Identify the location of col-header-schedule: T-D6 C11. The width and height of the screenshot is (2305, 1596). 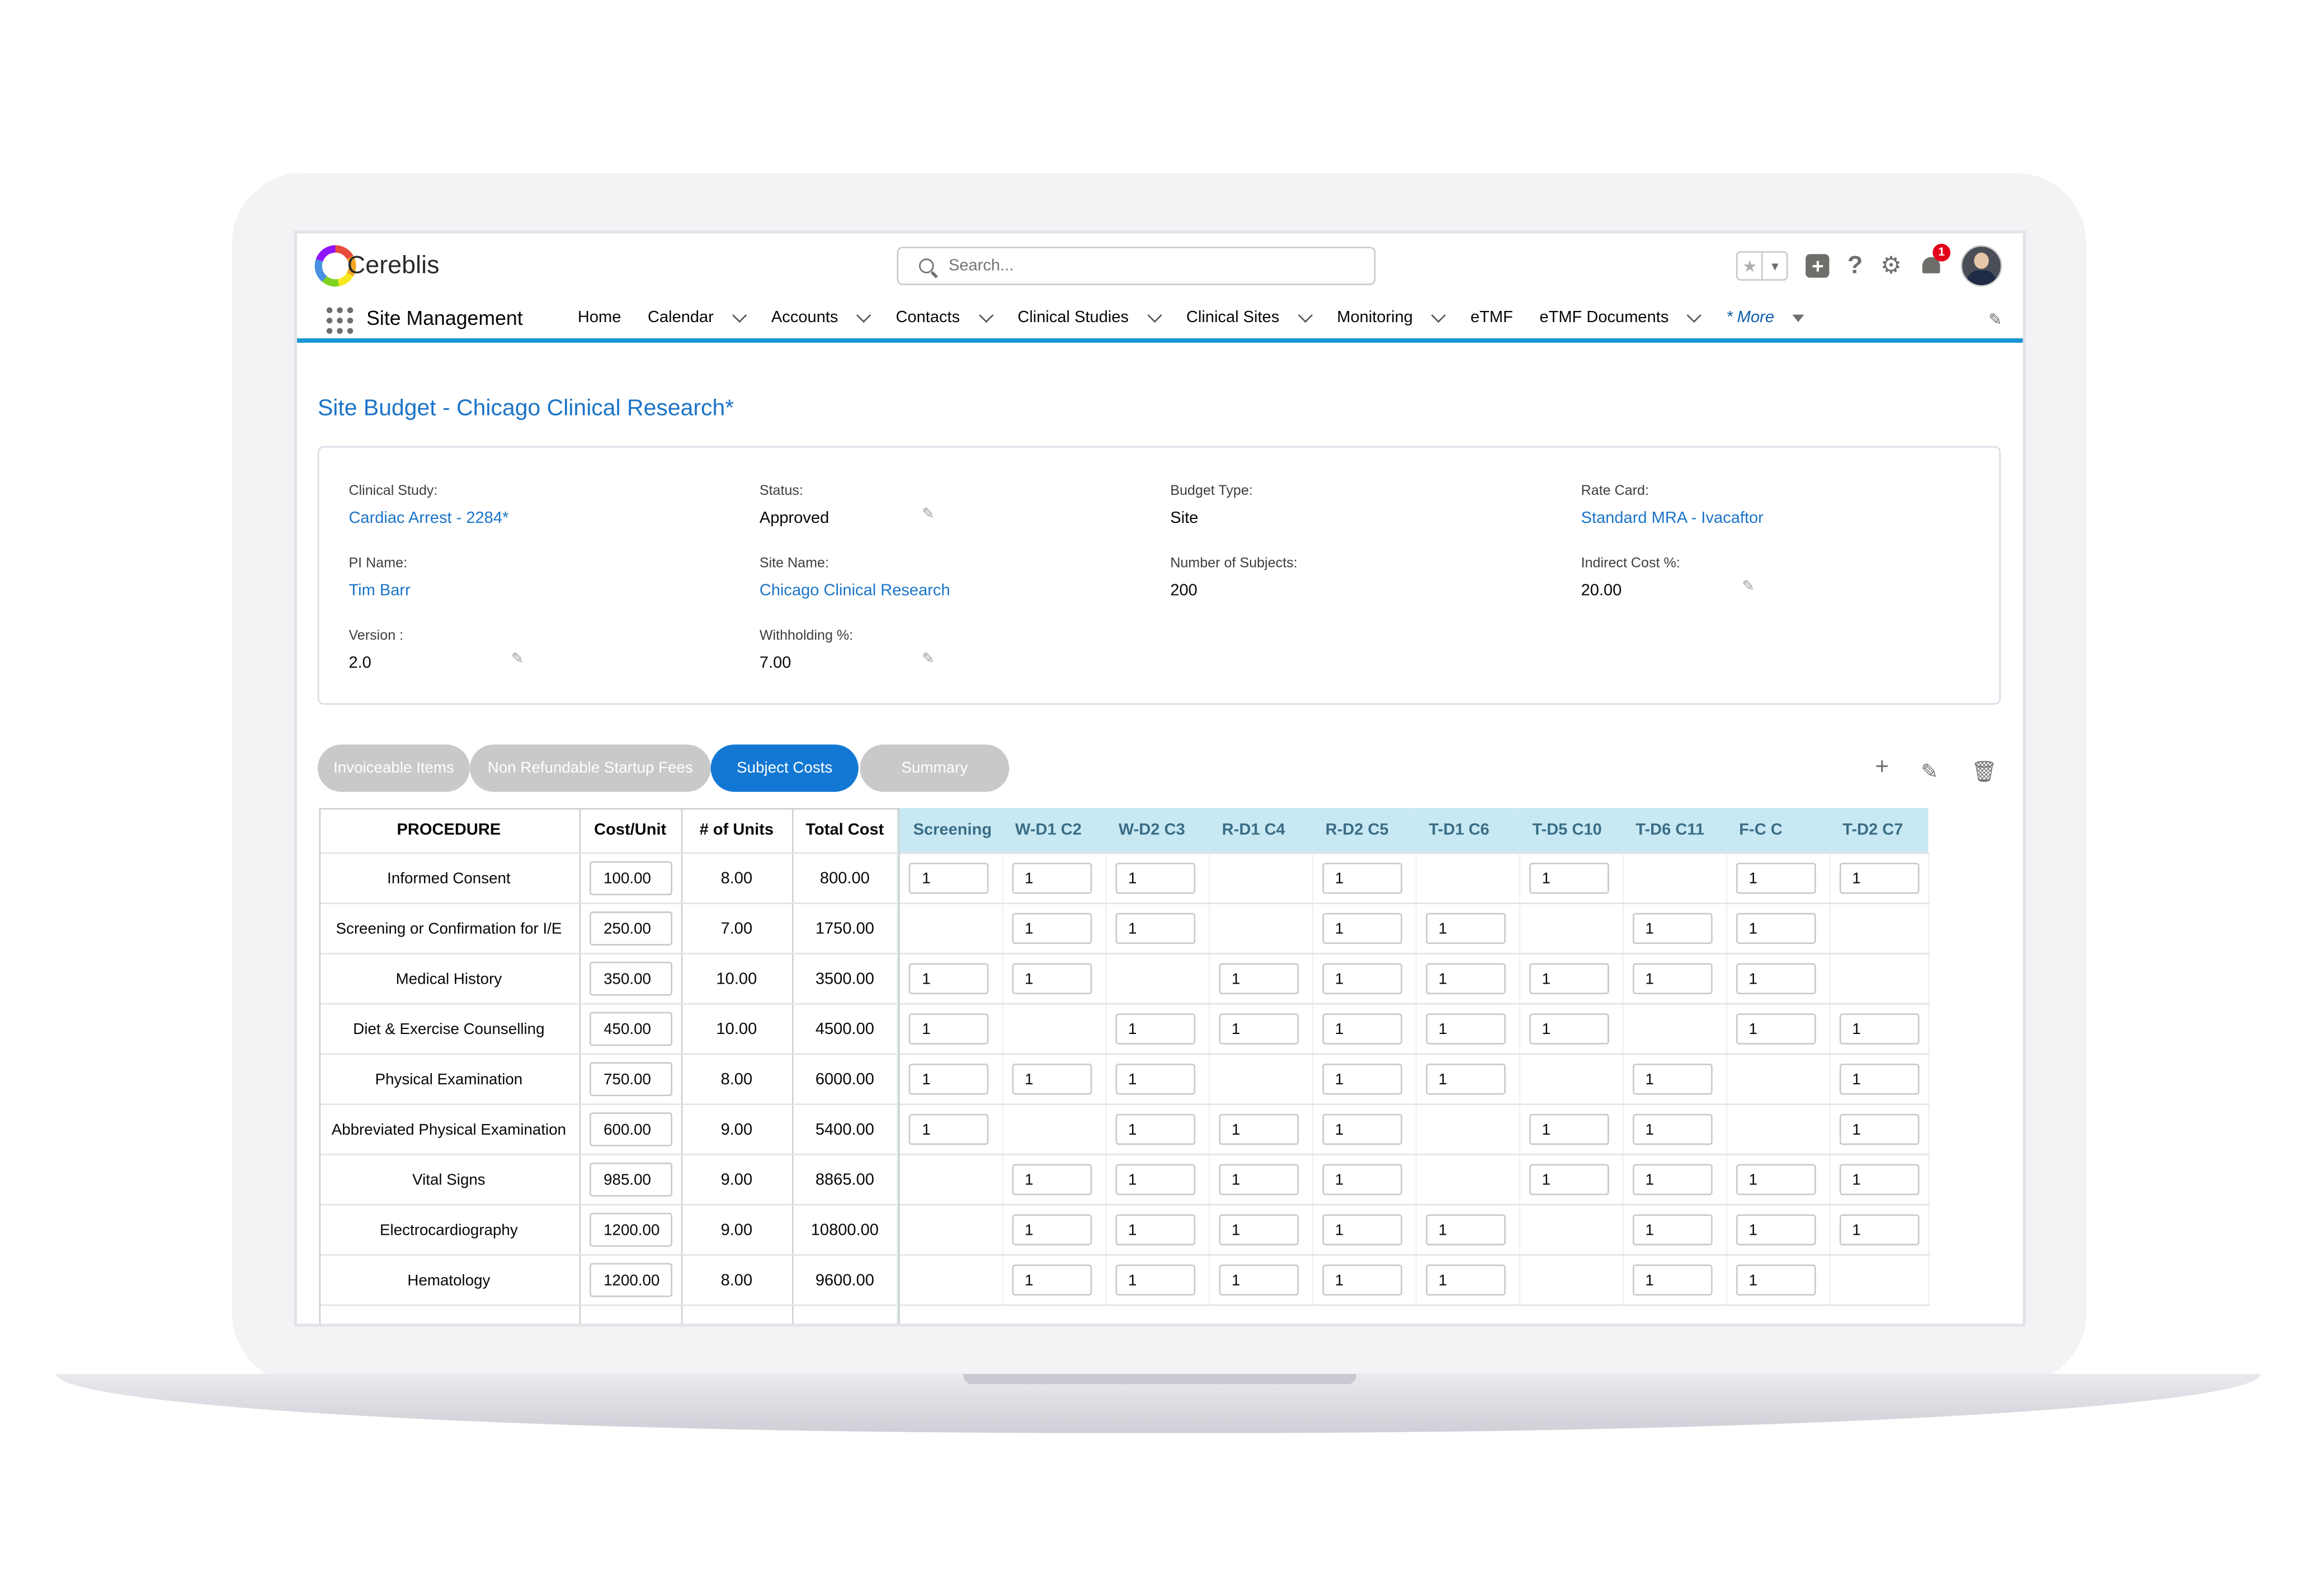
(1674, 831).